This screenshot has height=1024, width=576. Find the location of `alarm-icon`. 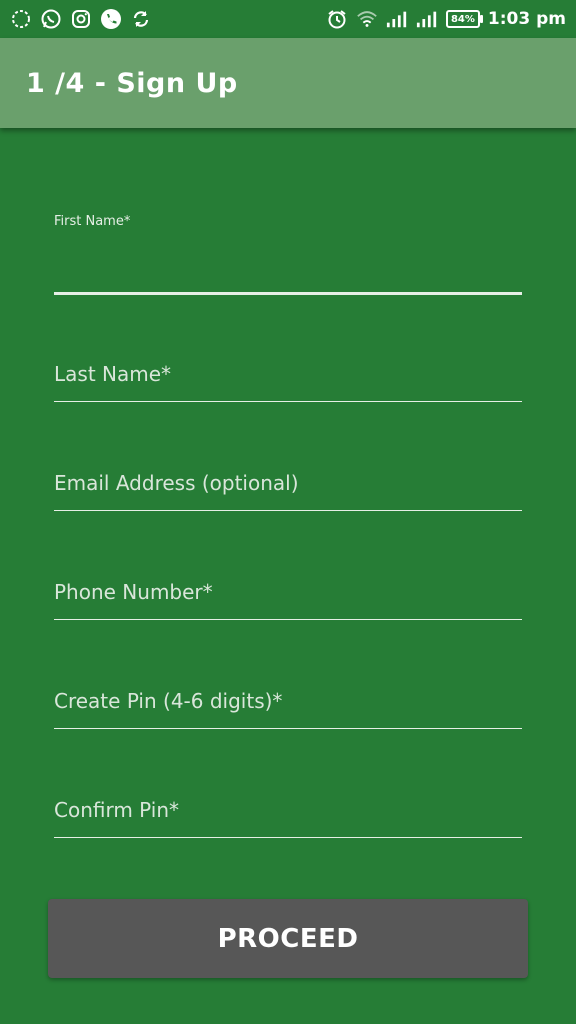

alarm-icon is located at coordinates (337, 19).